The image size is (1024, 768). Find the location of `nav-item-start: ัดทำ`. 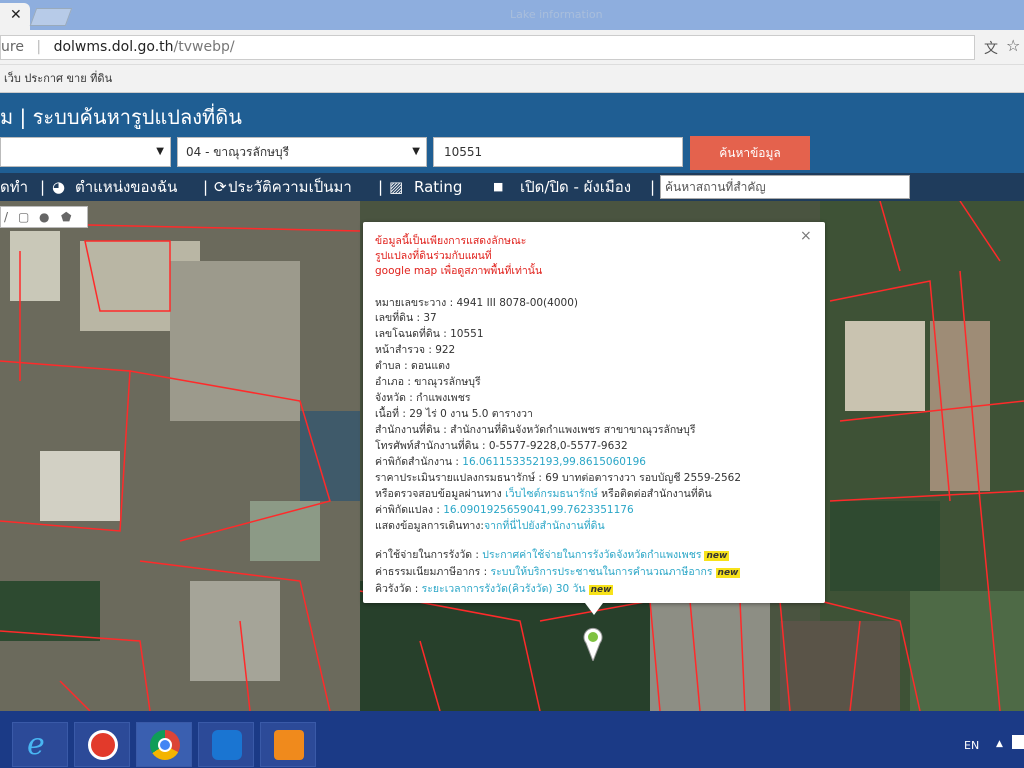

nav-item-start: ัดทำ is located at coordinates (14, 187).